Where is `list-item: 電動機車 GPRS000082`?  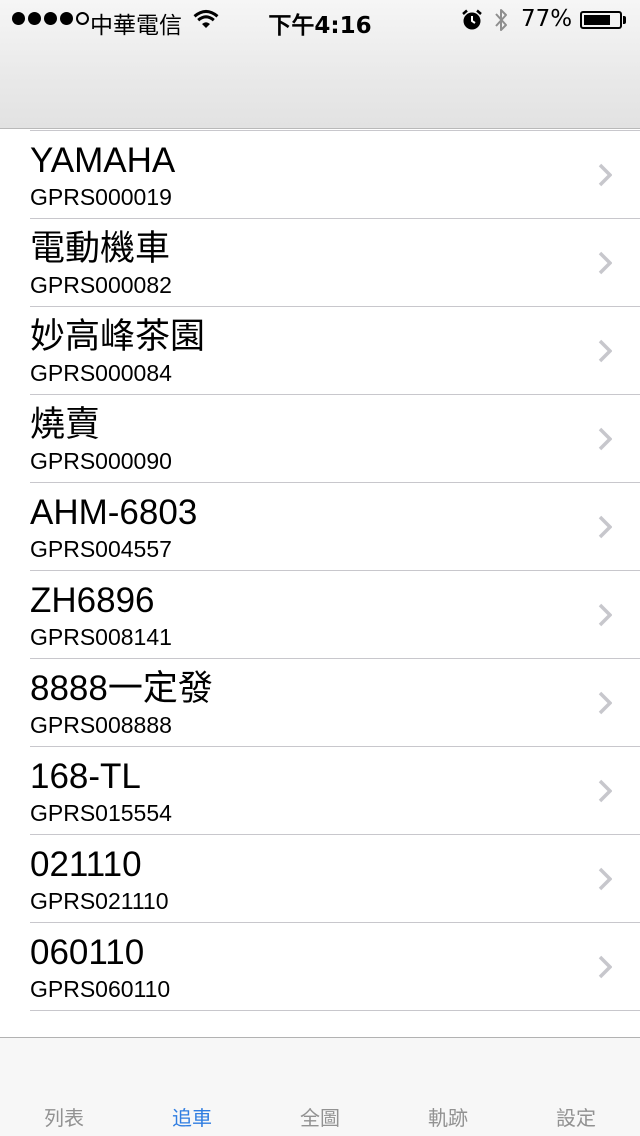
list-item: 電動機車 GPRS000082 is located at coordinates (320, 263).